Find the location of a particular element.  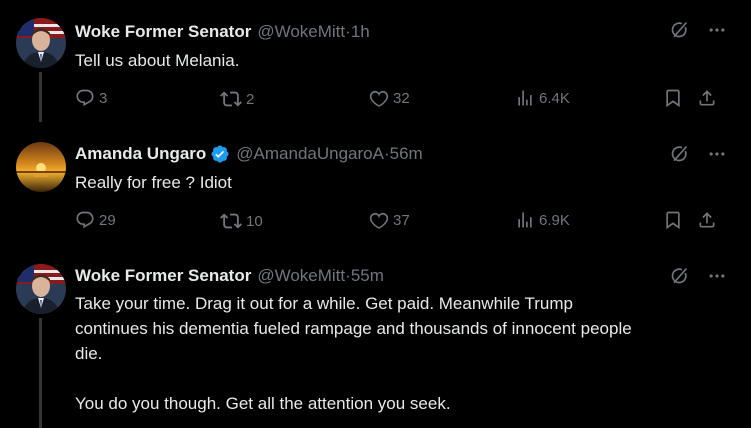

views-count: 6.9K is located at coordinates (554, 220).